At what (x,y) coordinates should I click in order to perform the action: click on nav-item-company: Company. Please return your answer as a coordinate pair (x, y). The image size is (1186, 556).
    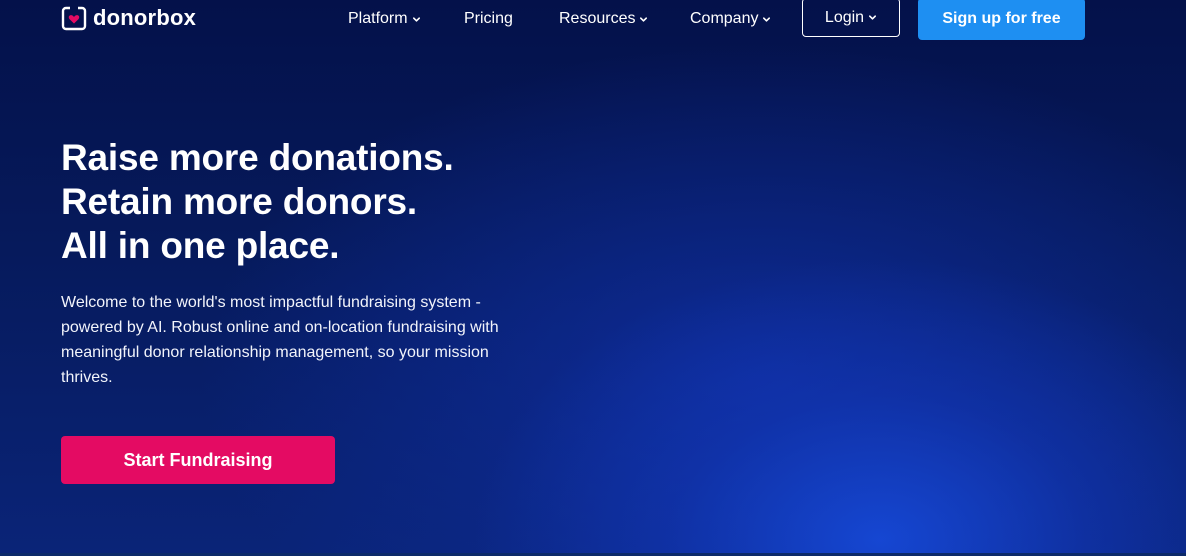
    Looking at the image, I should click on (730, 19).